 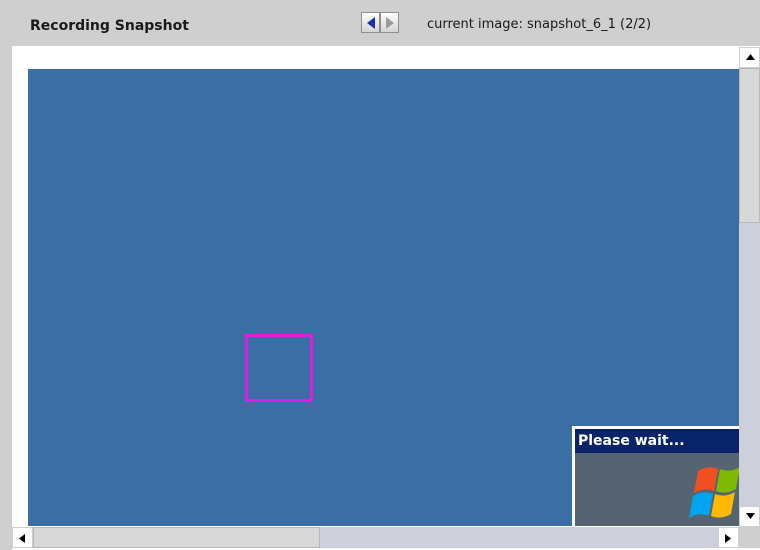 I want to click on scroll-left-button, so click(x=22, y=537).